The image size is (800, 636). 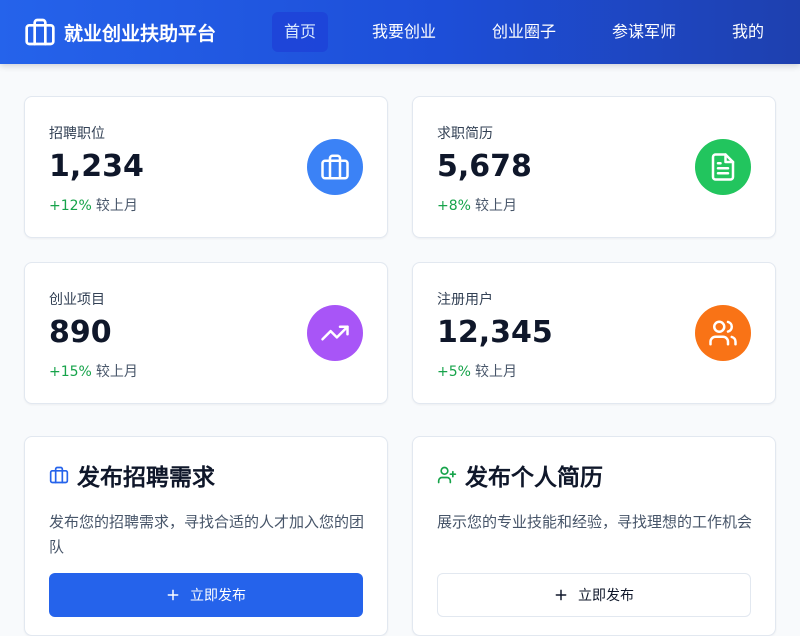 I want to click on publish-job-button-label: 立即发布, so click(x=218, y=596).